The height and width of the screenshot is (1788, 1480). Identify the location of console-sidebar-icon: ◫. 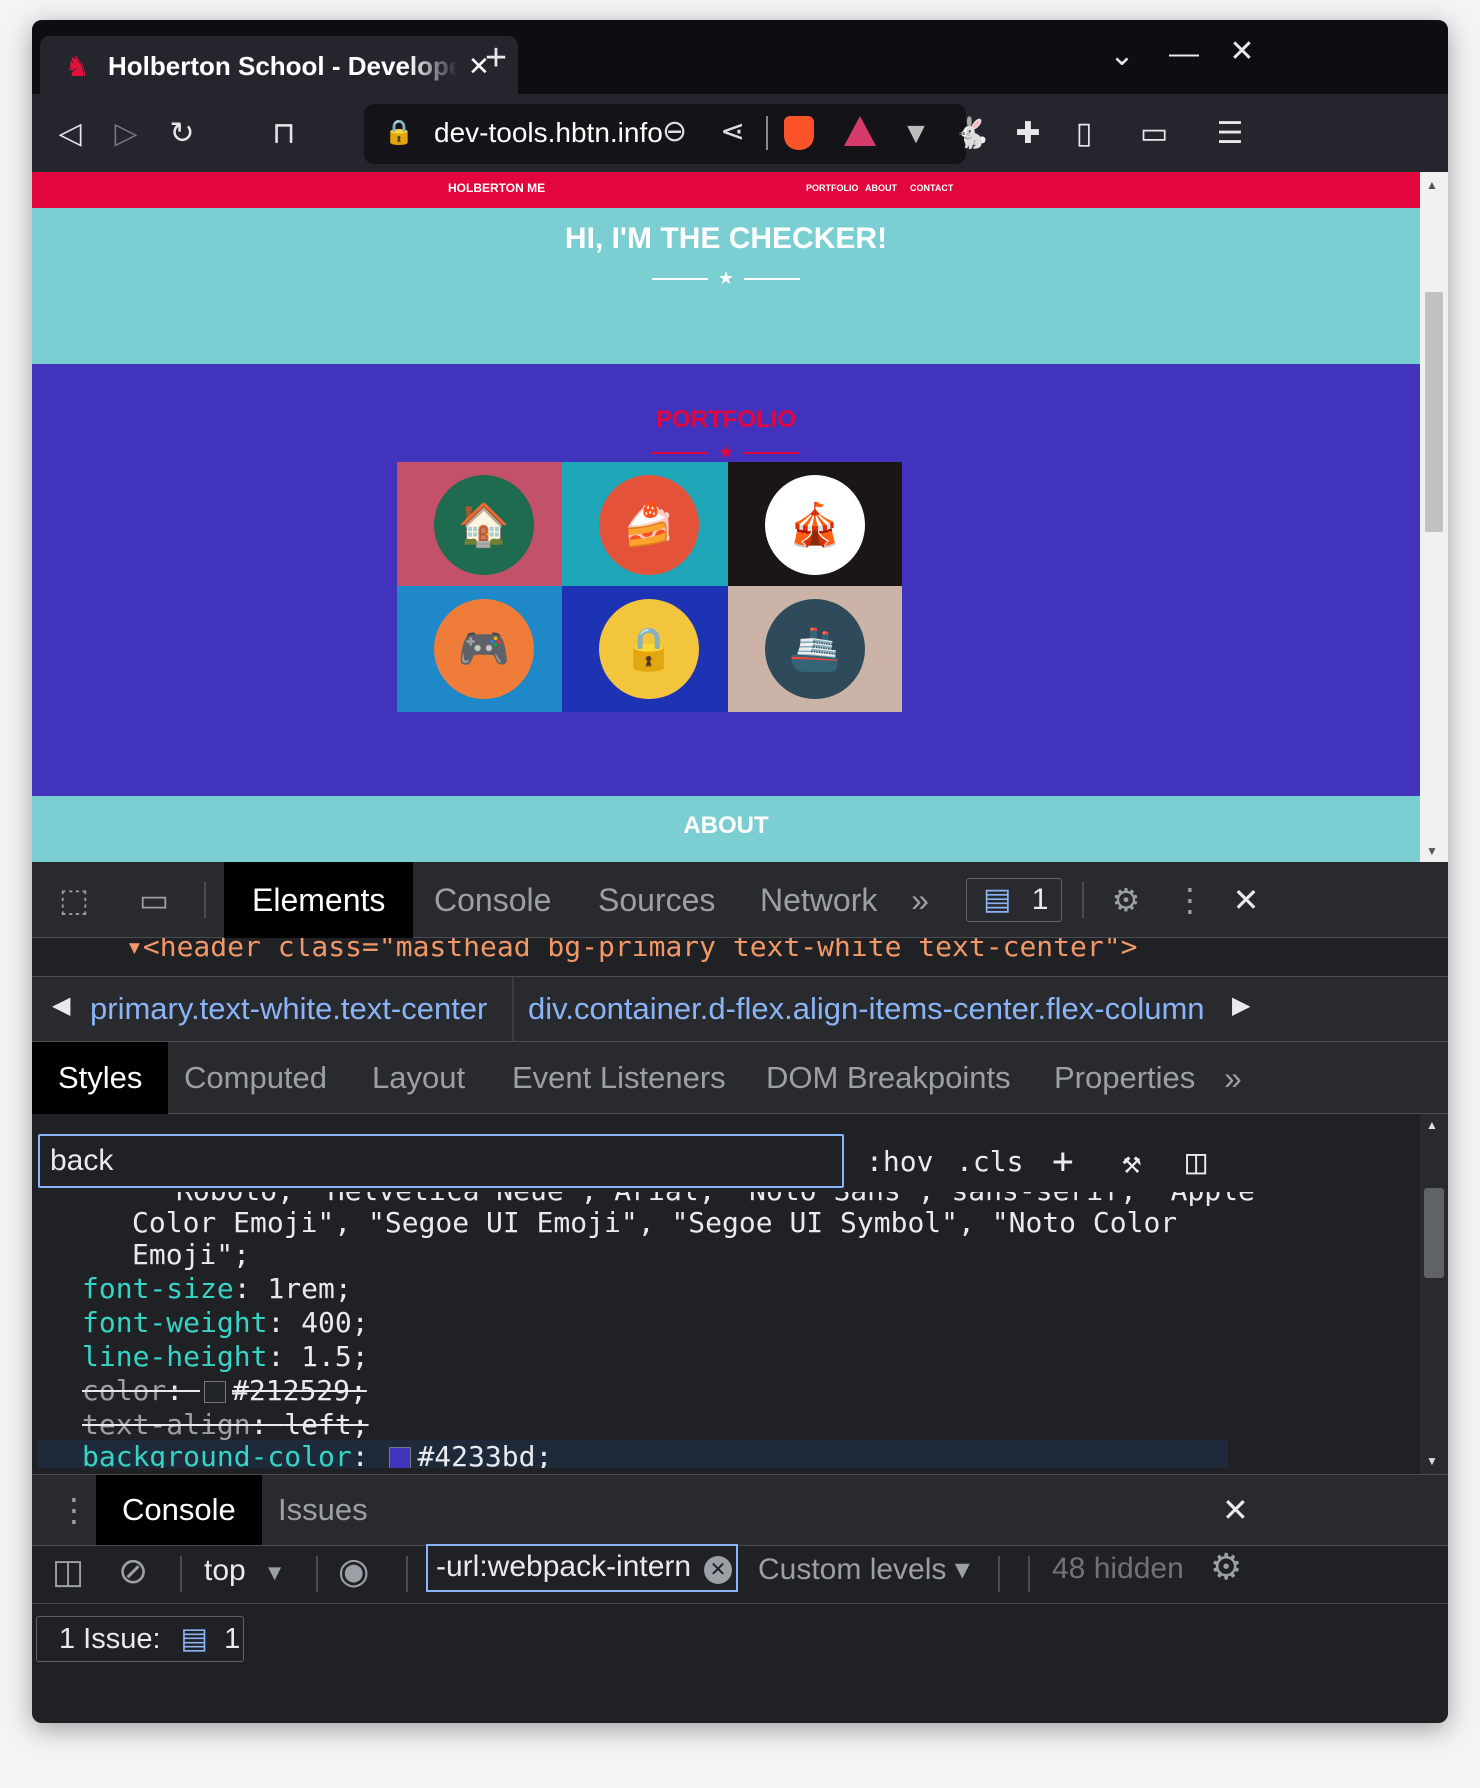
(68, 1572).